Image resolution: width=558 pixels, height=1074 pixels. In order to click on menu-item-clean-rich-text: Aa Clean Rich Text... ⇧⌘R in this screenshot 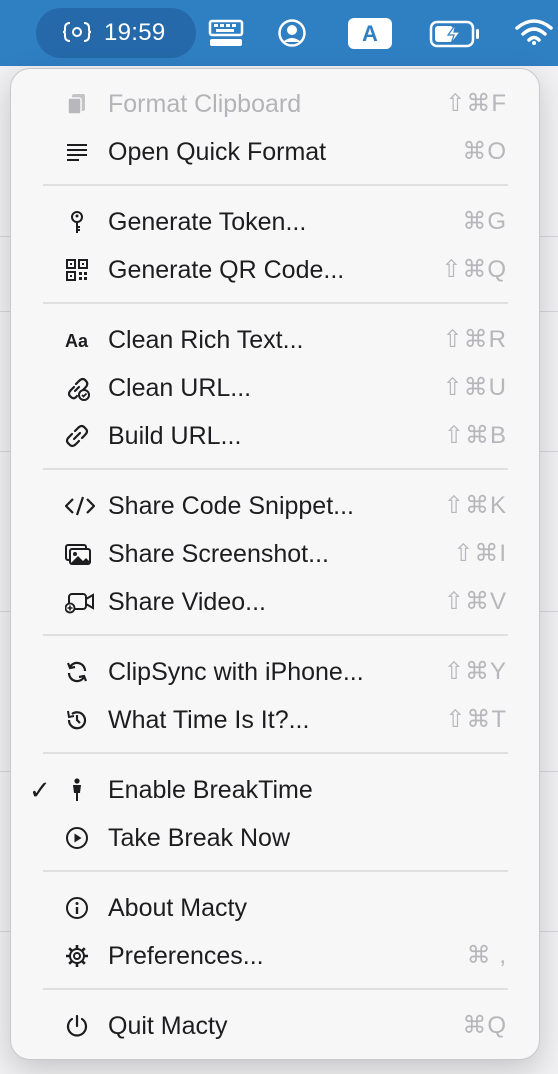, I will do `click(275, 340)`.